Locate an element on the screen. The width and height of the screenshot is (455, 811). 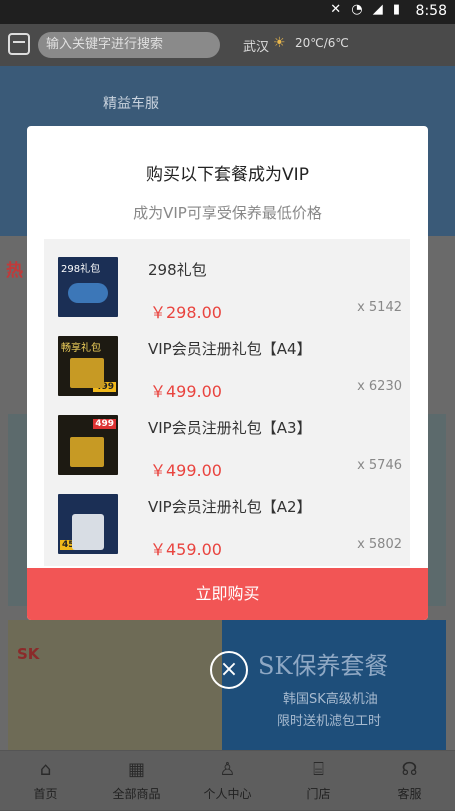
nav-home: ⌂ 首页 is located at coordinates (45, 781).